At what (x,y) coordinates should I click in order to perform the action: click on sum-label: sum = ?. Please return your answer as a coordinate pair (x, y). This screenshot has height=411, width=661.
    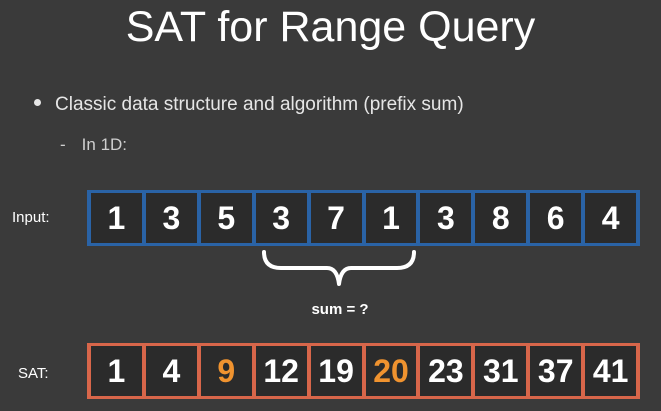
    Looking at the image, I should click on (340, 309).